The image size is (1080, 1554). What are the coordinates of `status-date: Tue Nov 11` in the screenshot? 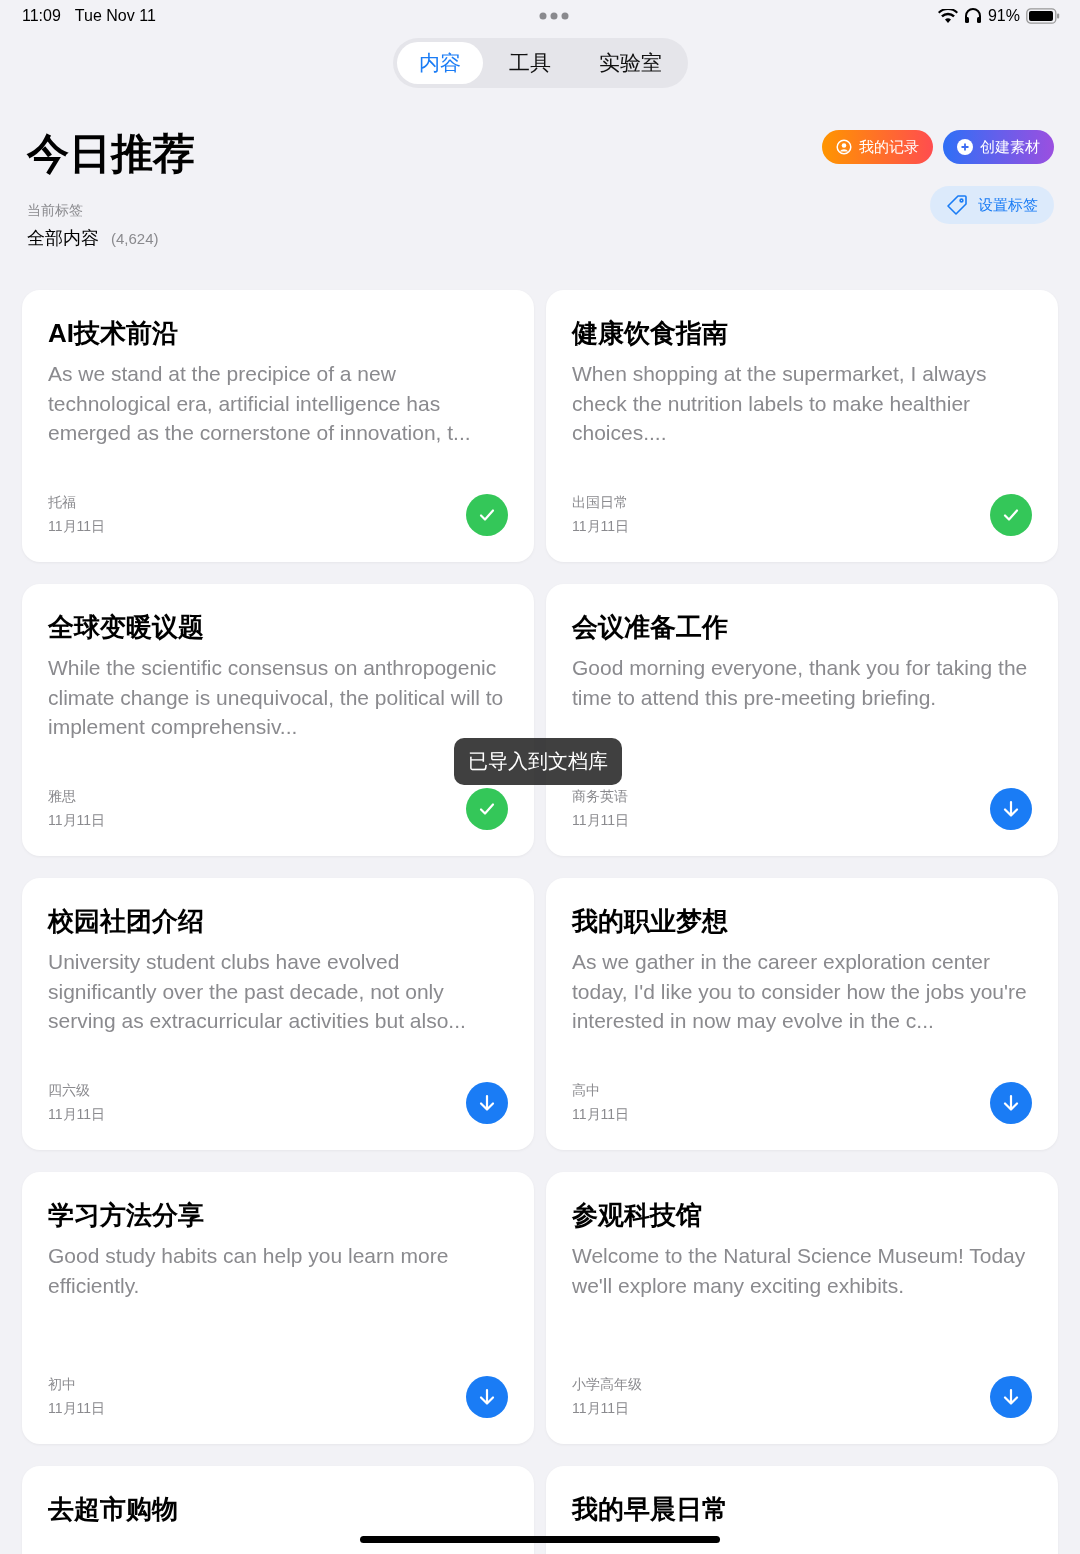 It's located at (115, 16).